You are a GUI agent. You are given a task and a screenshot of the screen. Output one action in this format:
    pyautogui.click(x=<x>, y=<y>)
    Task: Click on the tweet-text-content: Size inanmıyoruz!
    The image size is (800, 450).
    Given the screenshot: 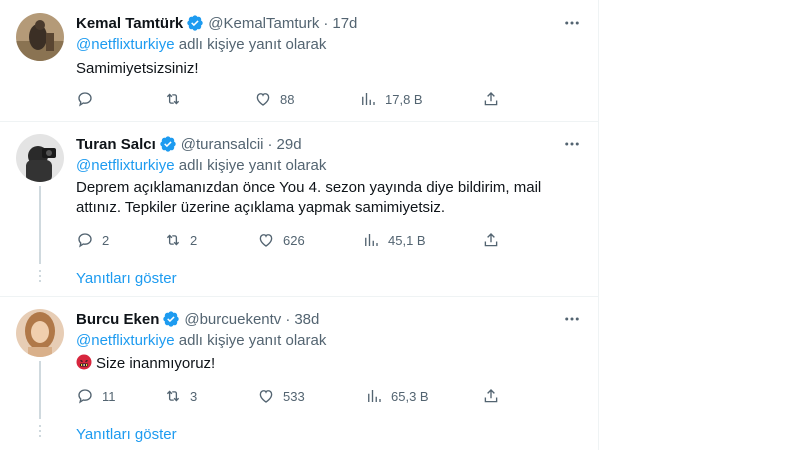 What is the action you would take?
    pyautogui.click(x=156, y=363)
    